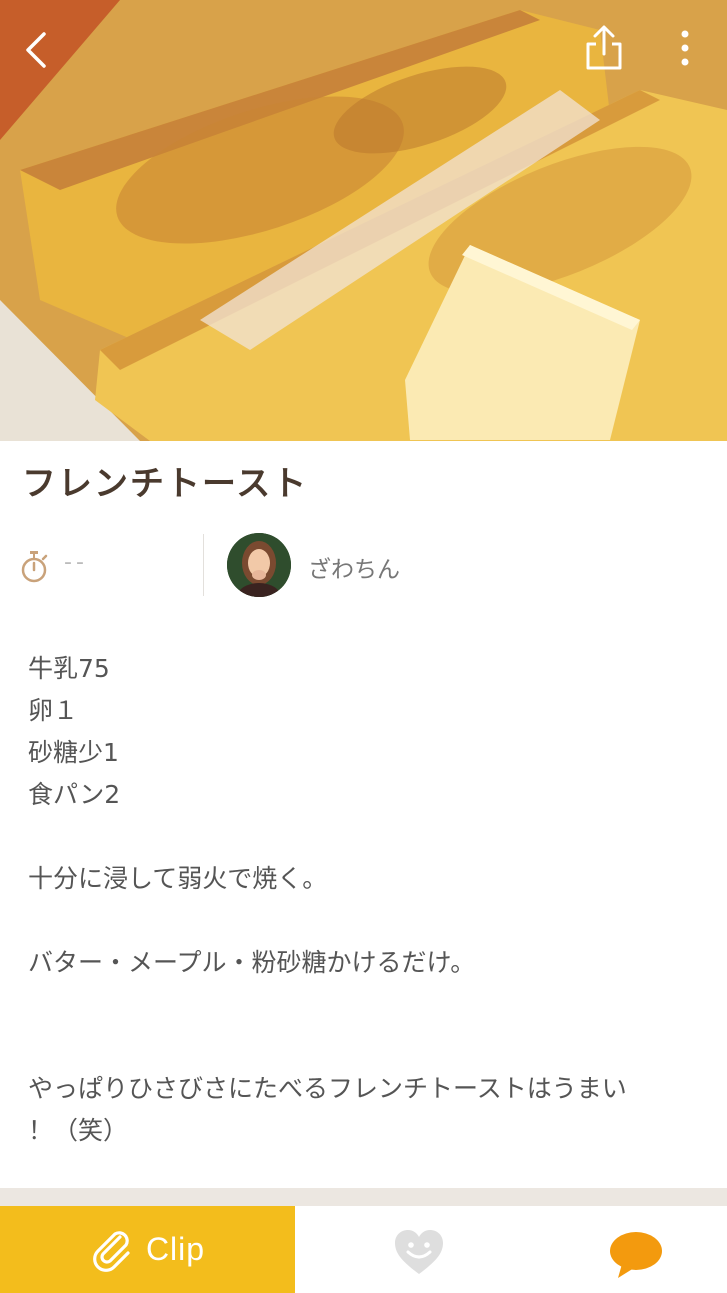 Image resolution: width=727 pixels, height=1293 pixels. I want to click on paperclip-icon, so click(111, 1251).